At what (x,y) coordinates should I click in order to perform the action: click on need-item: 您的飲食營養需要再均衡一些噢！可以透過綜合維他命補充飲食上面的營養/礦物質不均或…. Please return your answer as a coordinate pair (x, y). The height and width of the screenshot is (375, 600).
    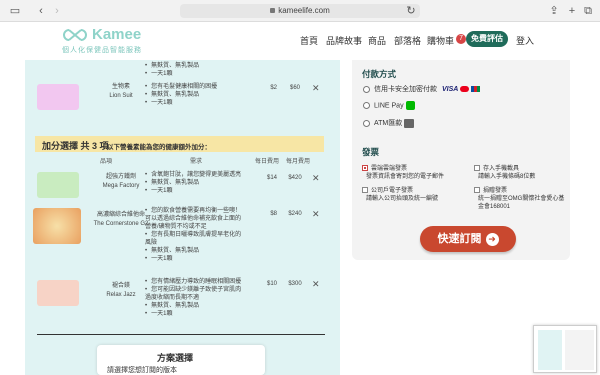
    Looking at the image, I should click on (194, 219).